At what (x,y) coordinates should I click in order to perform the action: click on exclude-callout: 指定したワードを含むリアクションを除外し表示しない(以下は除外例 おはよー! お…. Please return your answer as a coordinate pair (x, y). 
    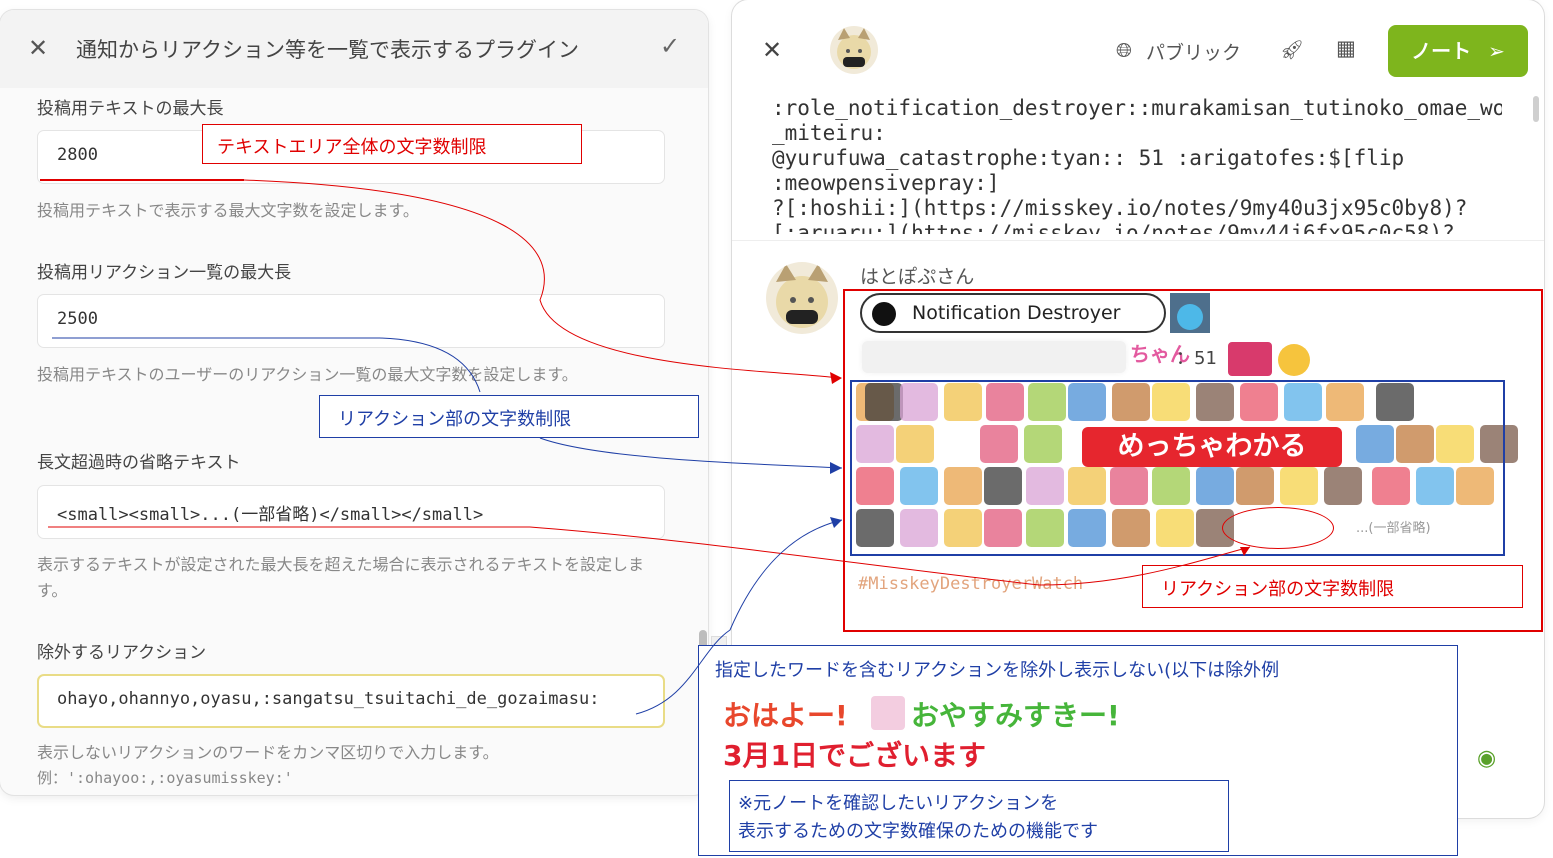
    Looking at the image, I should click on (1078, 750).